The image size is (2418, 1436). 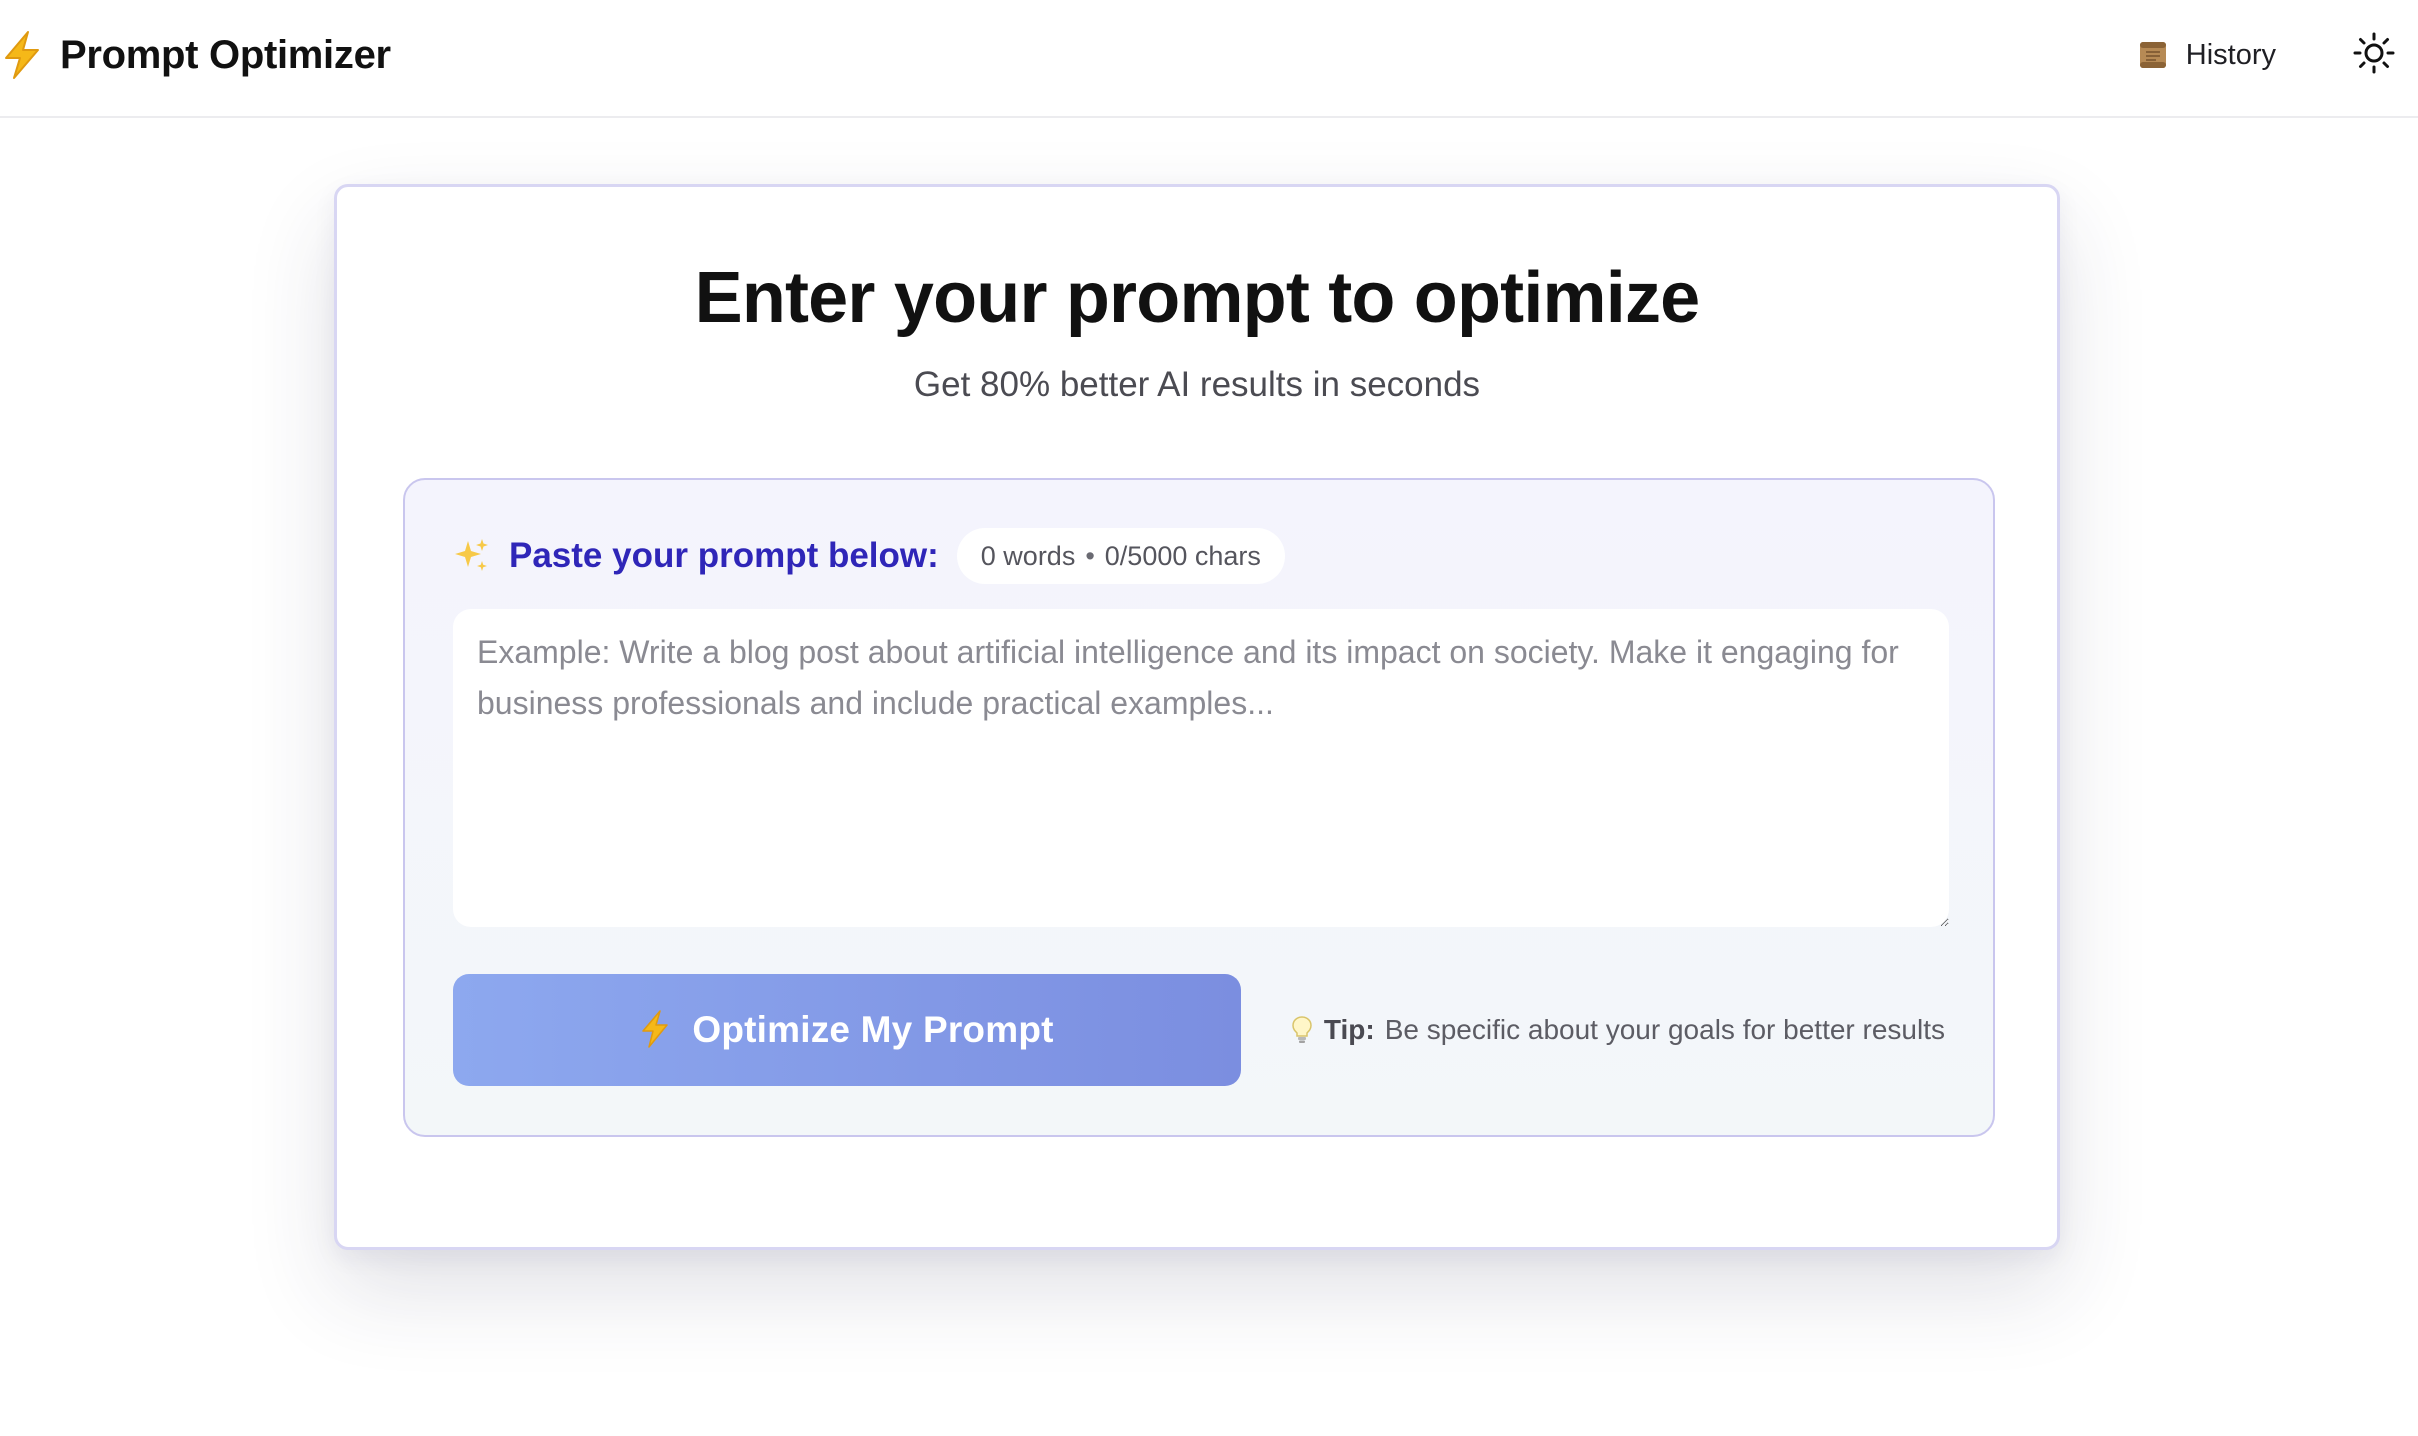 I want to click on character-counter: 0 words • 0/5000 chars, so click(x=1120, y=556).